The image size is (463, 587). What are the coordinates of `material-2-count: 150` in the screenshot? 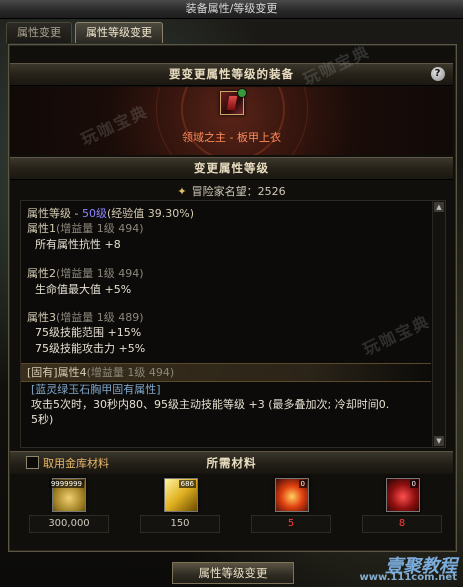 It's located at (180, 524).